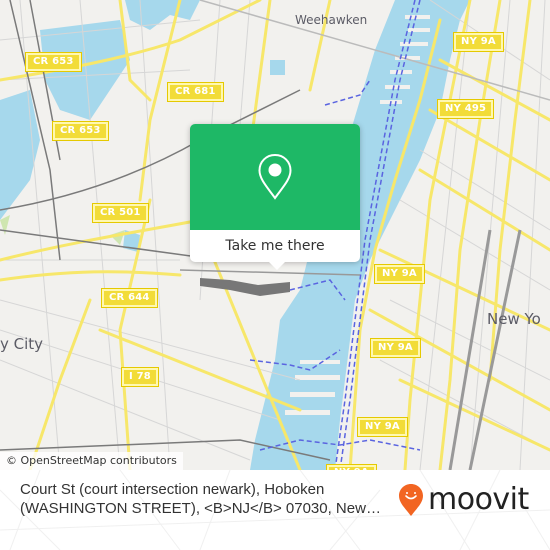 Image resolution: width=550 pixels, height=550 pixels. Describe the element at coordinates (514, 319) in the screenshot. I see `place-label-new-york: New Yo` at that location.